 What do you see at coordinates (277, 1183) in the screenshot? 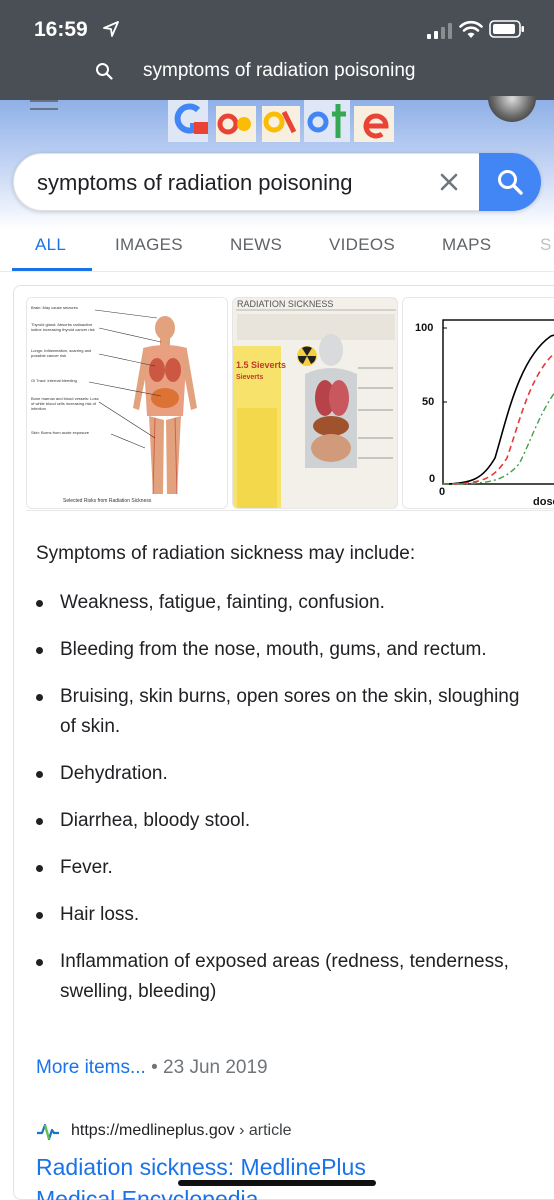
I see `home-indicator` at bounding box center [277, 1183].